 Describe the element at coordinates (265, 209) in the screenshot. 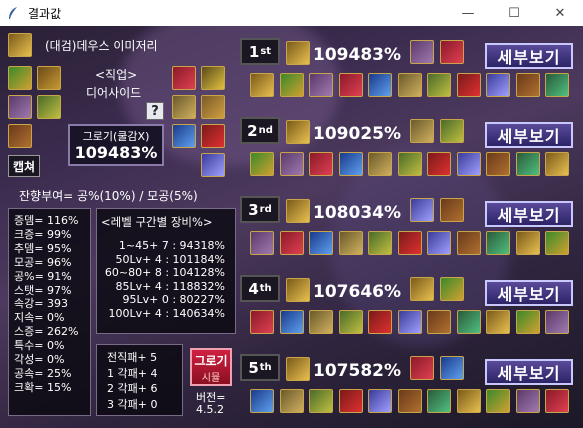

I see `rank-suffix: rd` at that location.